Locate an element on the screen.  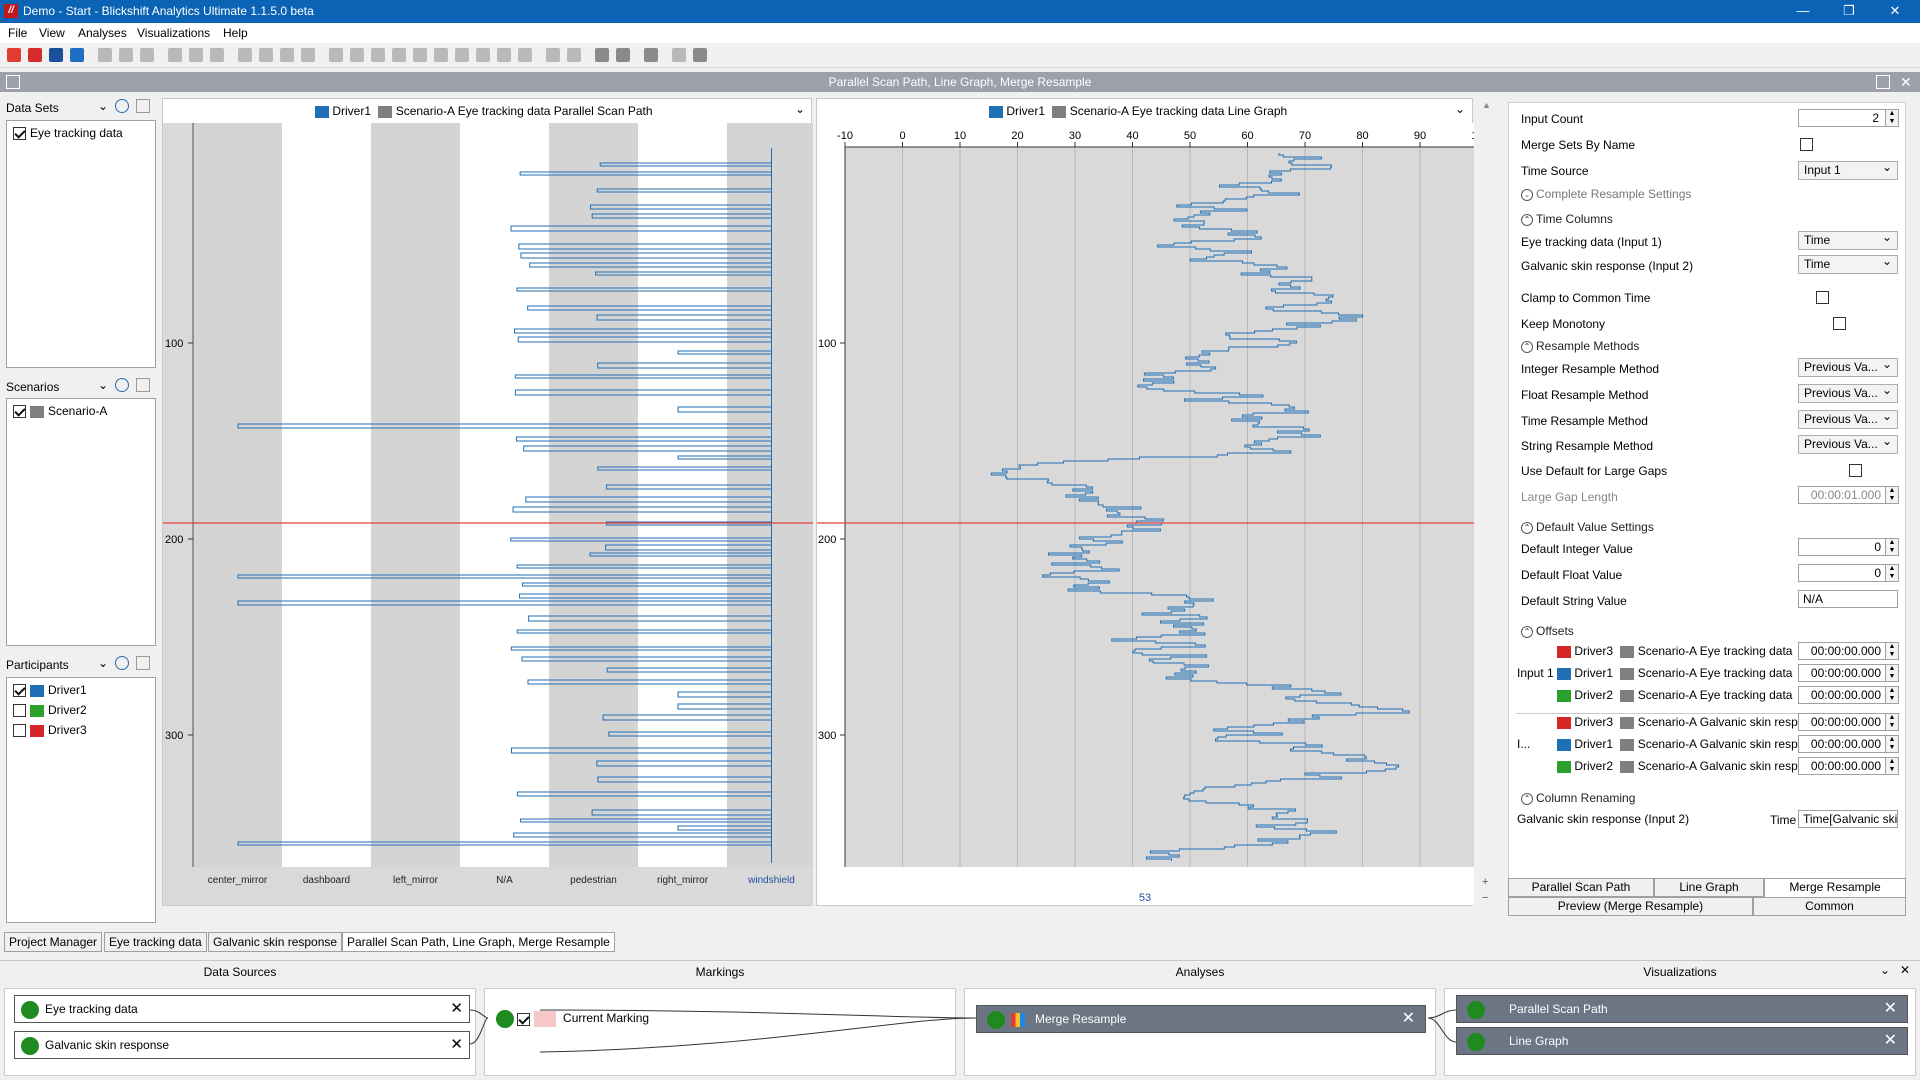
gap-length-field: 00:00:01.000 is located at coordinates (1842, 495).